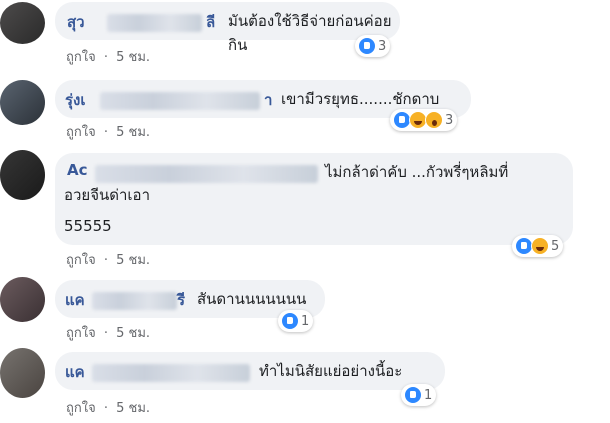 The width and height of the screenshot is (610, 423). Describe the element at coordinates (76, 22) in the screenshot. I see `author-name: สุว` at that location.